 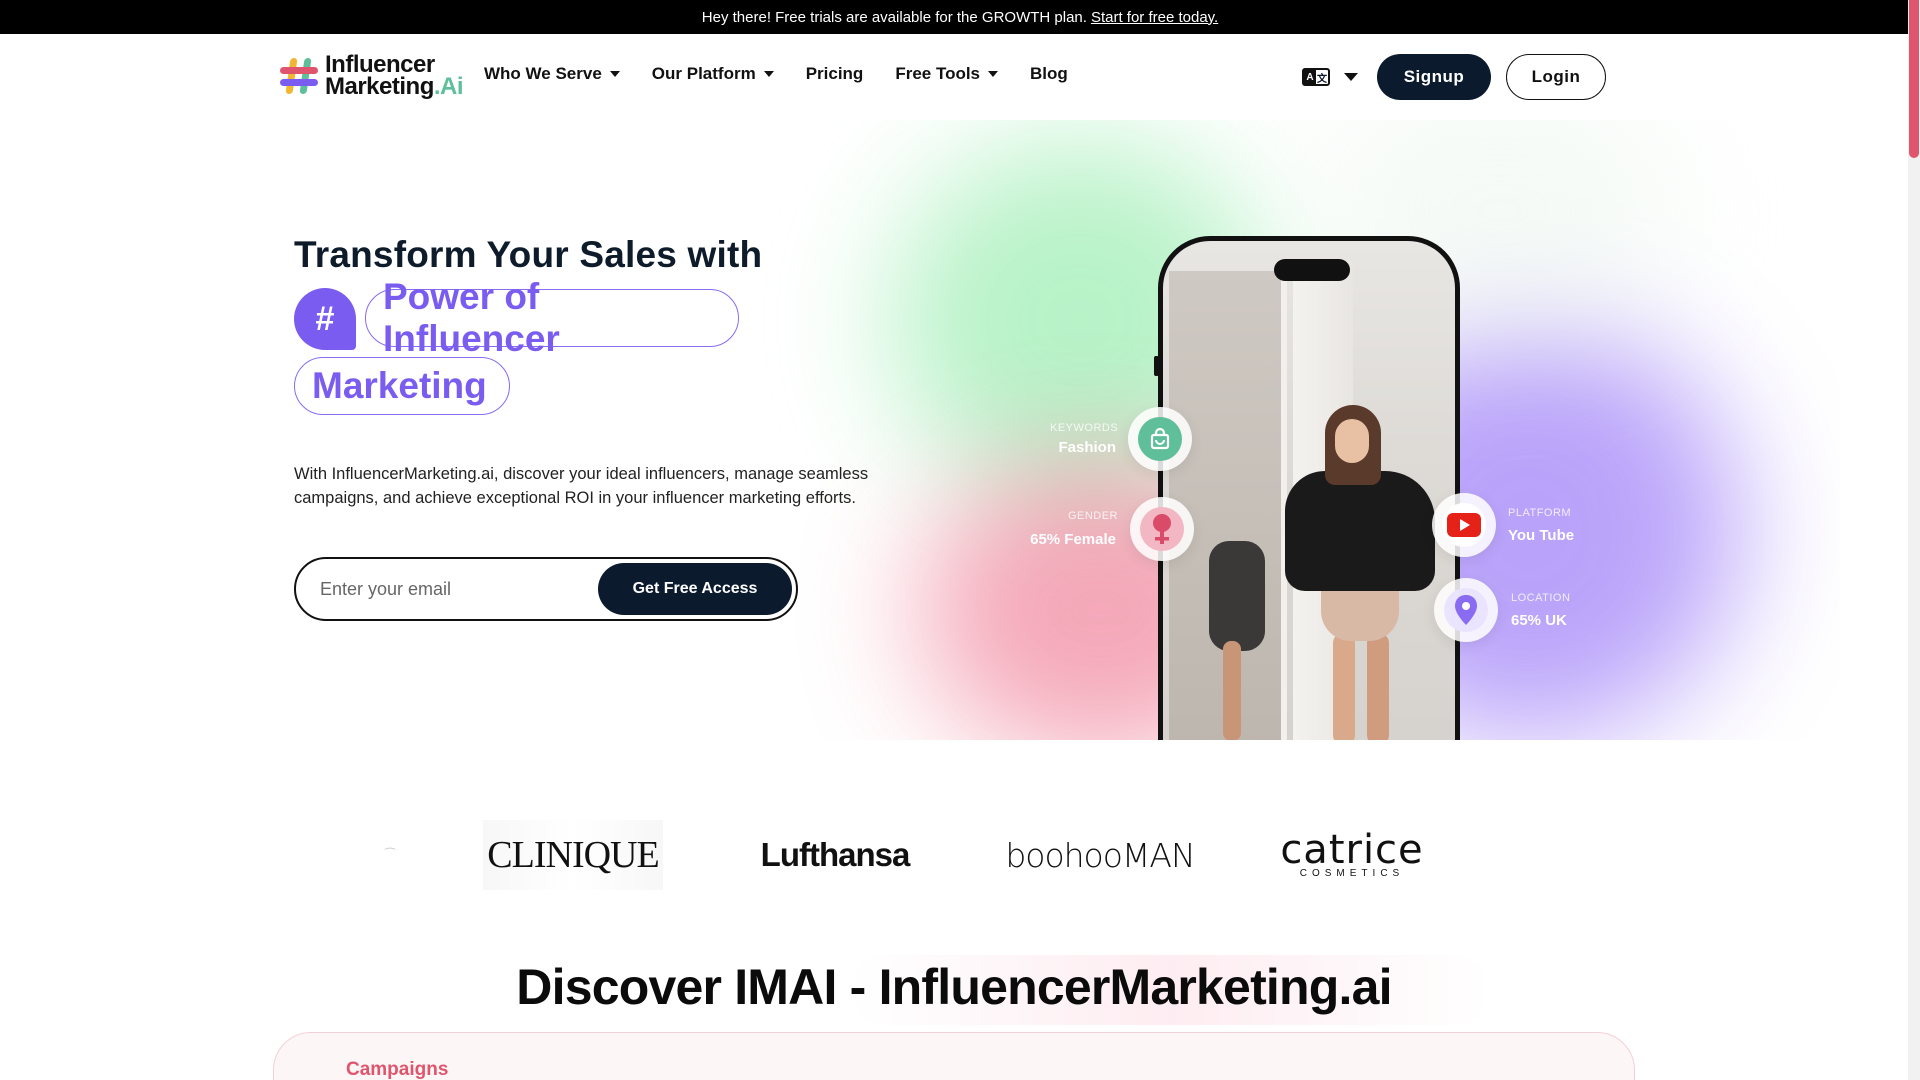 I want to click on nav-label: Pricing, so click(x=834, y=73).